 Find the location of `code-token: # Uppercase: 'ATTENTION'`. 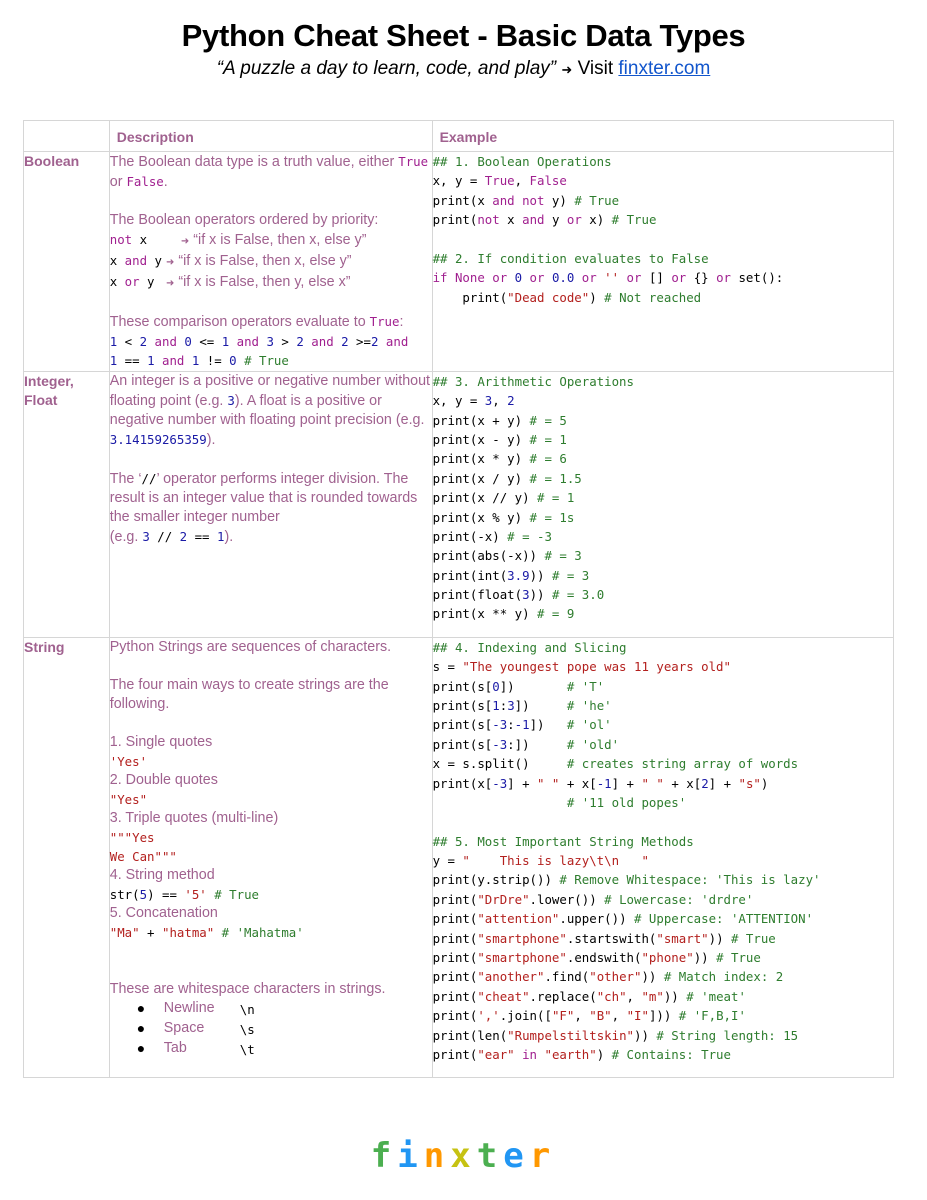

code-token: # Uppercase: 'ATTENTION' is located at coordinates (724, 919).